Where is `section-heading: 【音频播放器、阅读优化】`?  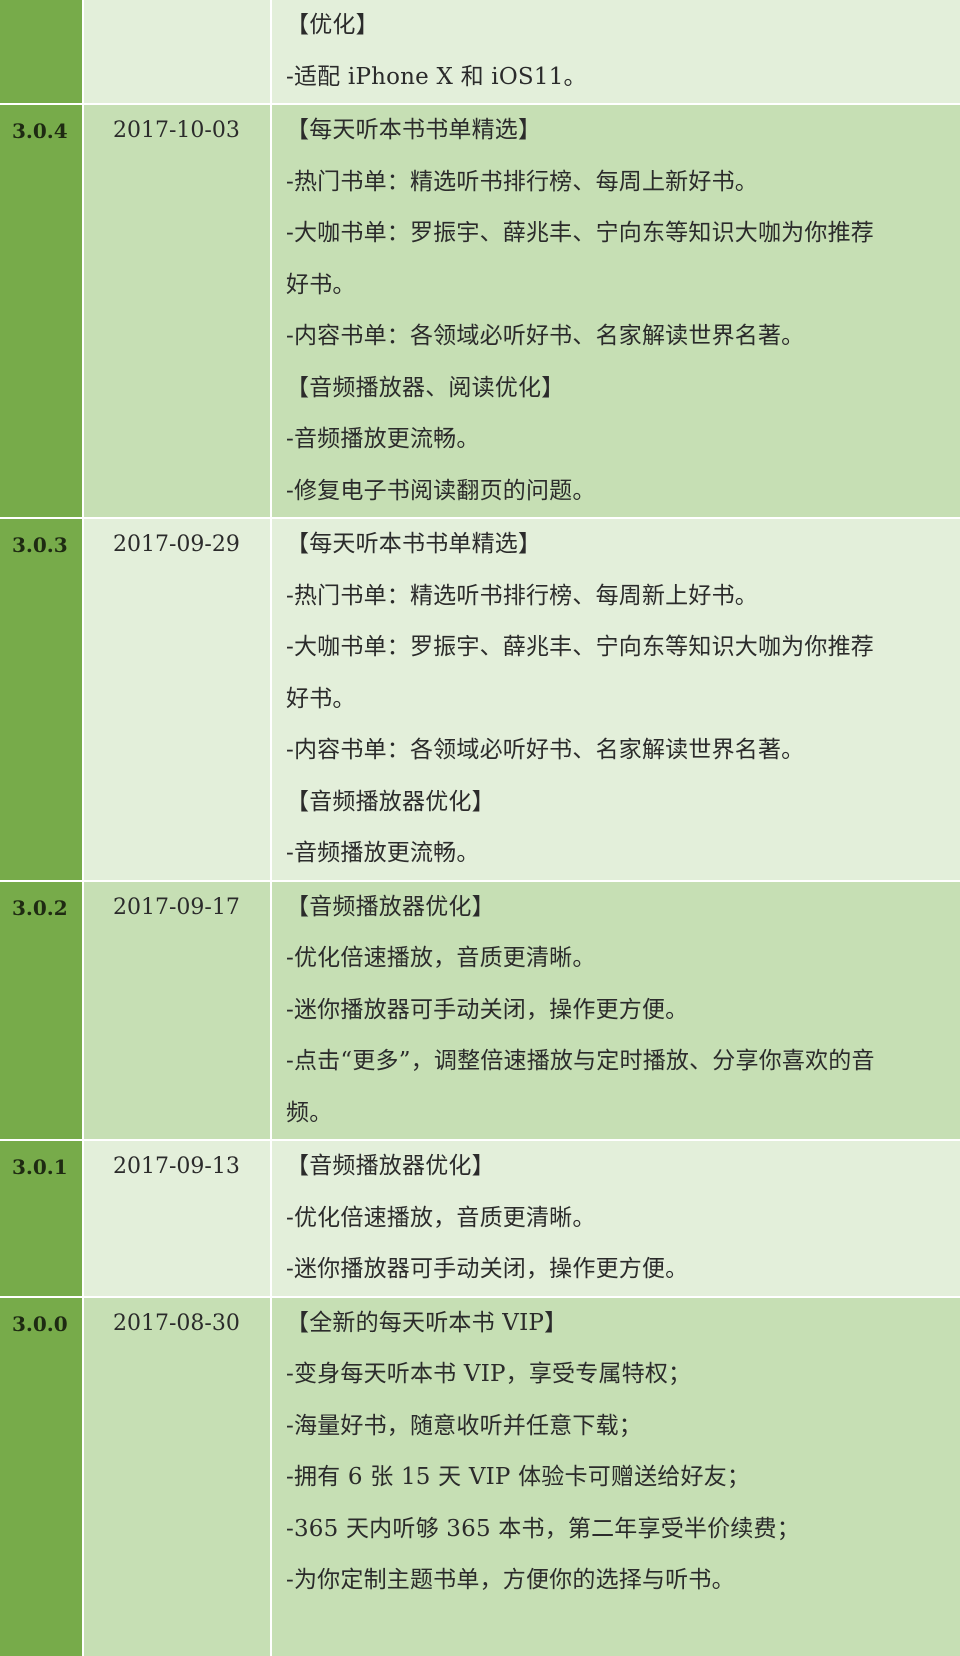
section-heading: 【音频播放器、阅读优化】 is located at coordinates (425, 387).